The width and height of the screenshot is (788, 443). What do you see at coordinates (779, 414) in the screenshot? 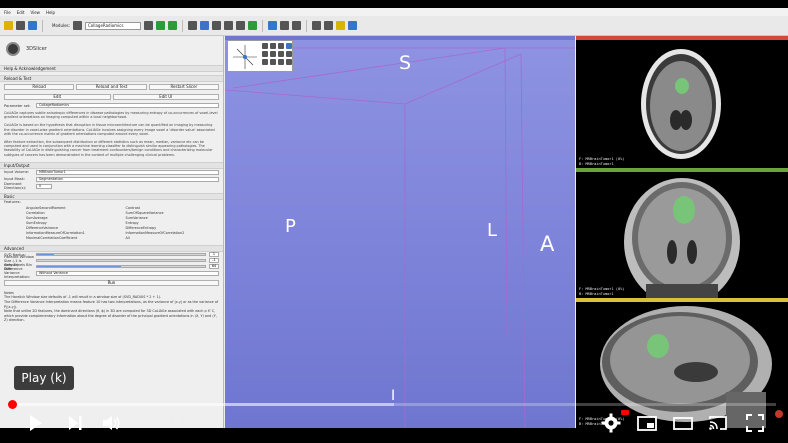
I see `close-icon` at bounding box center [779, 414].